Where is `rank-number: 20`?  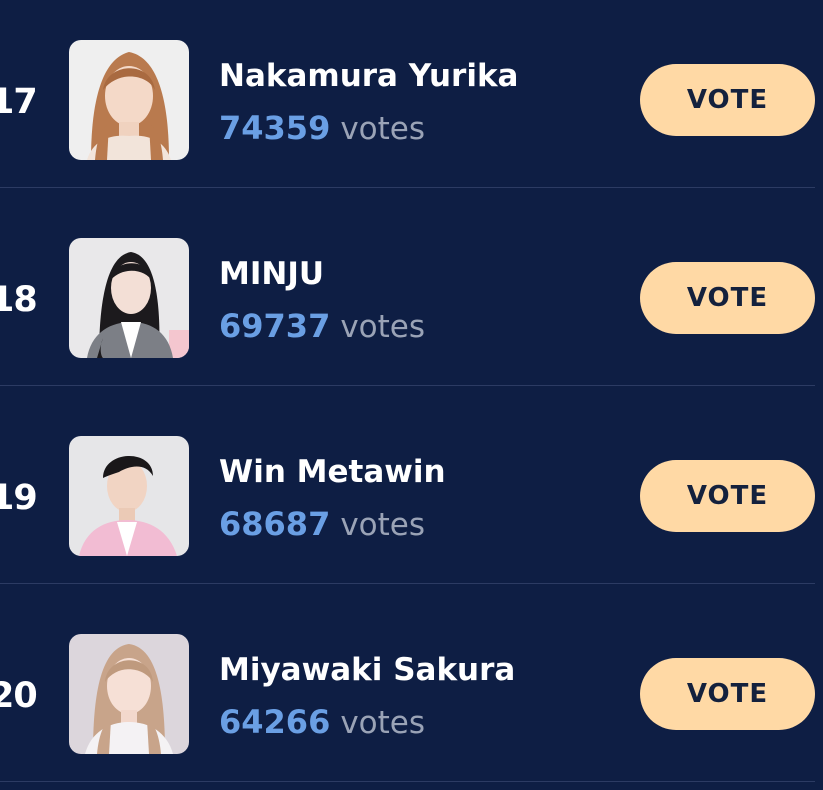
rank-number: 20 is located at coordinates (19, 696).